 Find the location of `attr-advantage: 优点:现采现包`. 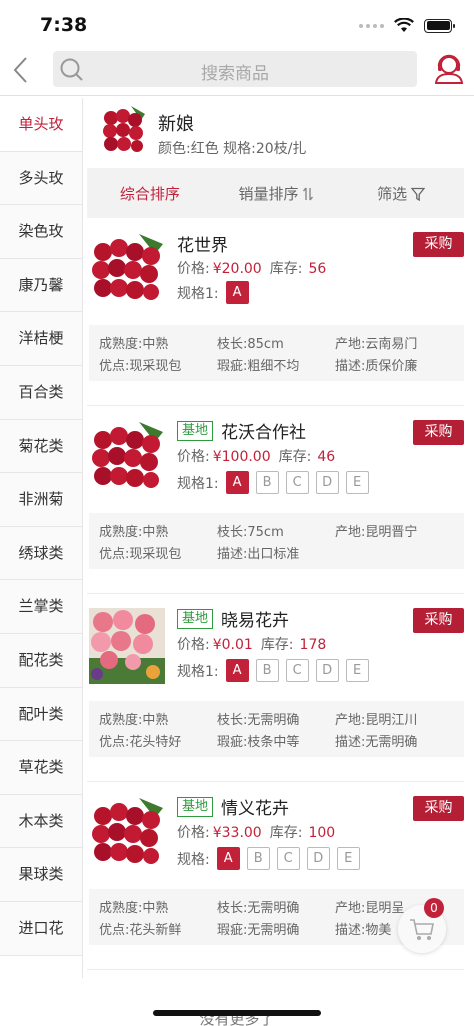

attr-advantage: 优点:现采现包 is located at coordinates (140, 554).